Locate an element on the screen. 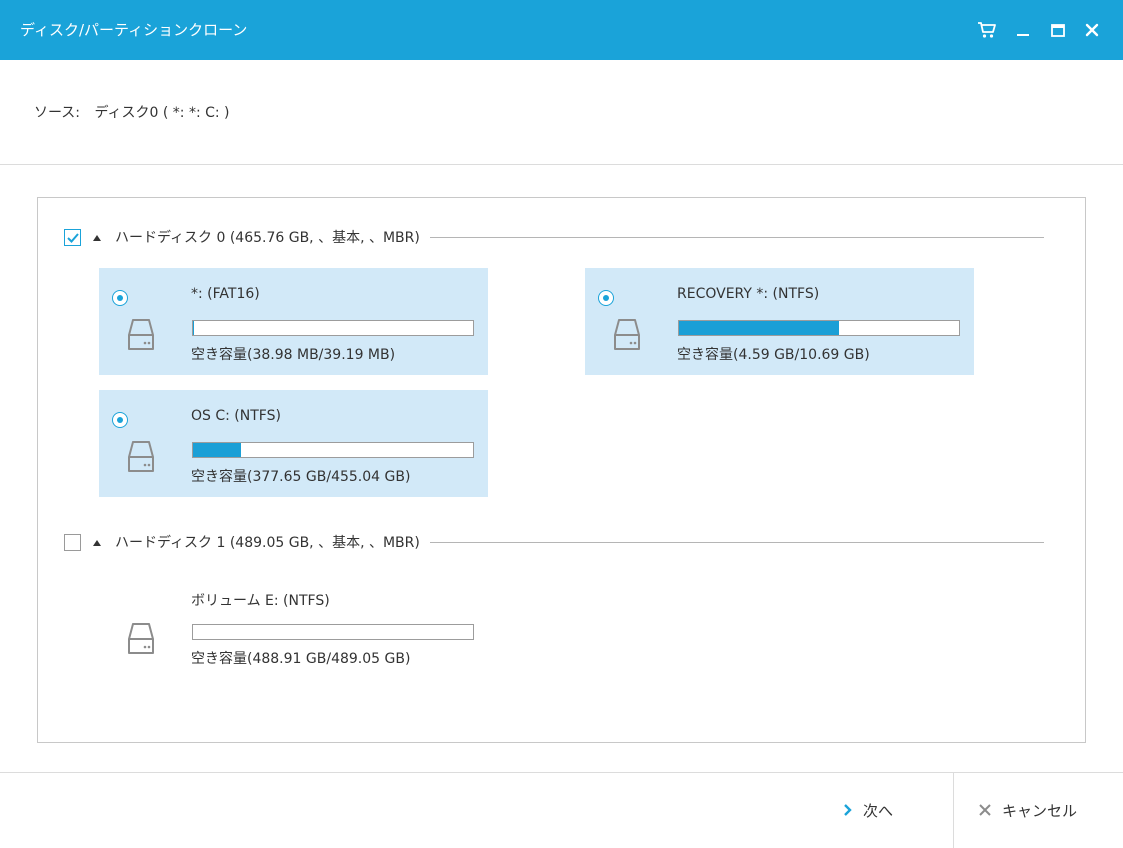  cancel-label: キャンセル is located at coordinates (1040, 810).